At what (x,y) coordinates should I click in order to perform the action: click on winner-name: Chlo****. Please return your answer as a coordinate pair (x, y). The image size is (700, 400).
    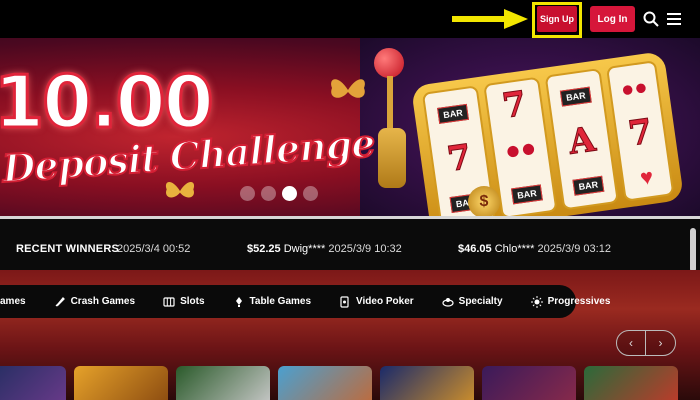
    Looking at the image, I should click on (514, 249).